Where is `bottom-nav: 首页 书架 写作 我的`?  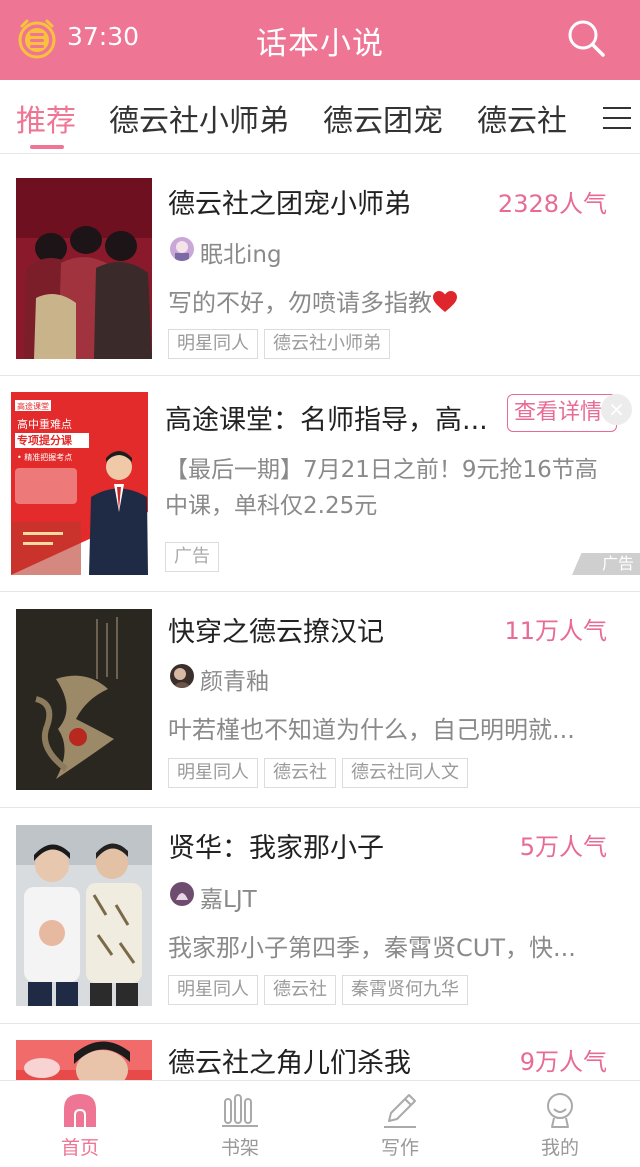
bottom-nav: 首页 书架 写作 我的 is located at coordinates (320, 1123).